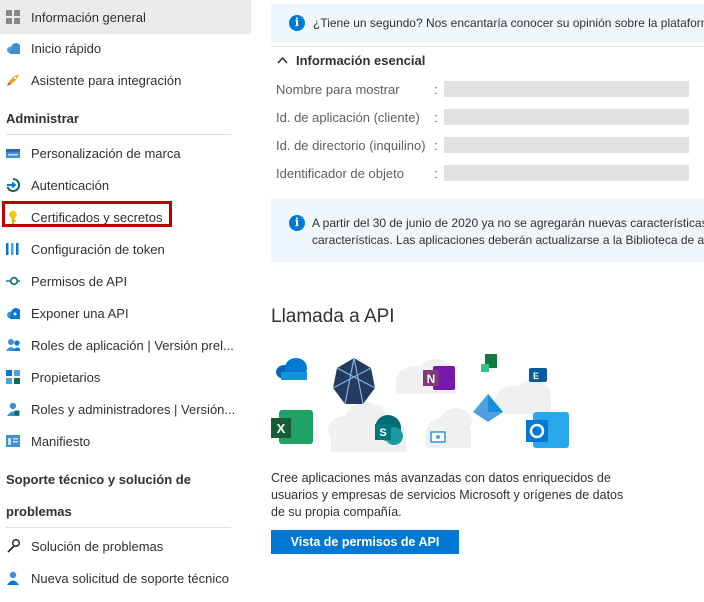  What do you see at coordinates (351, 145) in the screenshot?
I see `essentials-label: Id. de directorio (inquilino)` at bounding box center [351, 145].